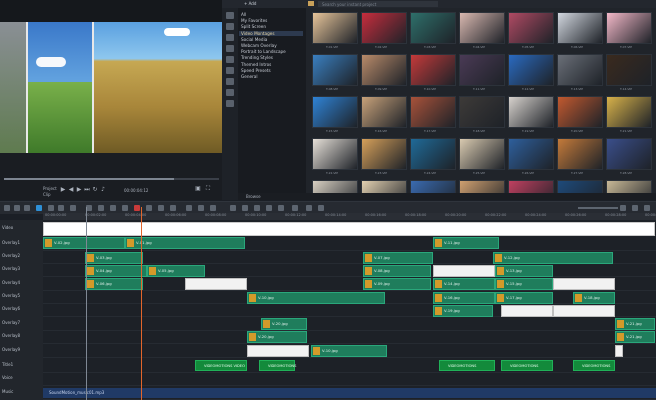 Image resolution: width=656 pixels, height=400 pixels. I want to click on category-item: Speed Presets, so click(256, 70).